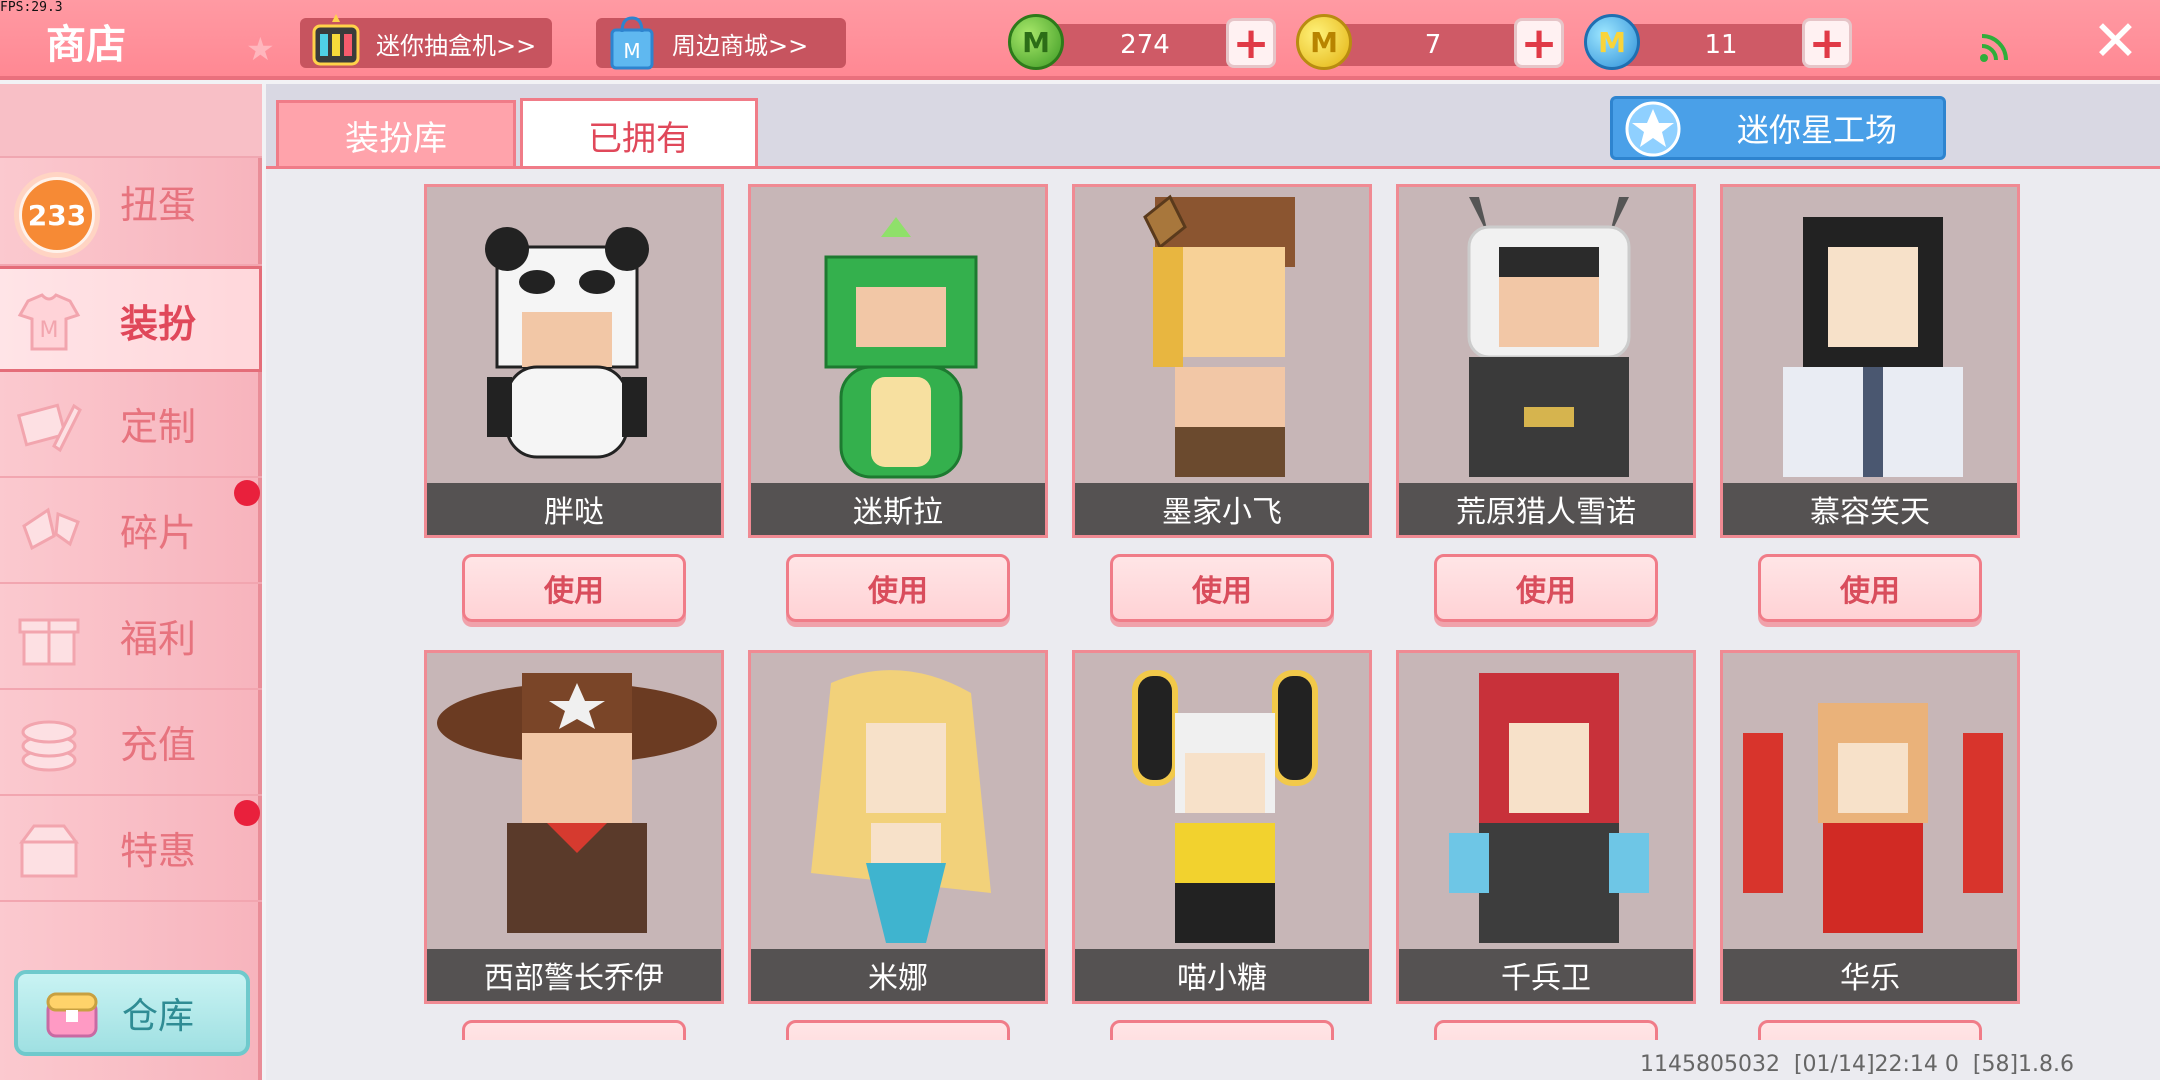 The width and height of the screenshot is (2160, 1080). I want to click on sidebar-item-label: 定制, so click(158, 427).